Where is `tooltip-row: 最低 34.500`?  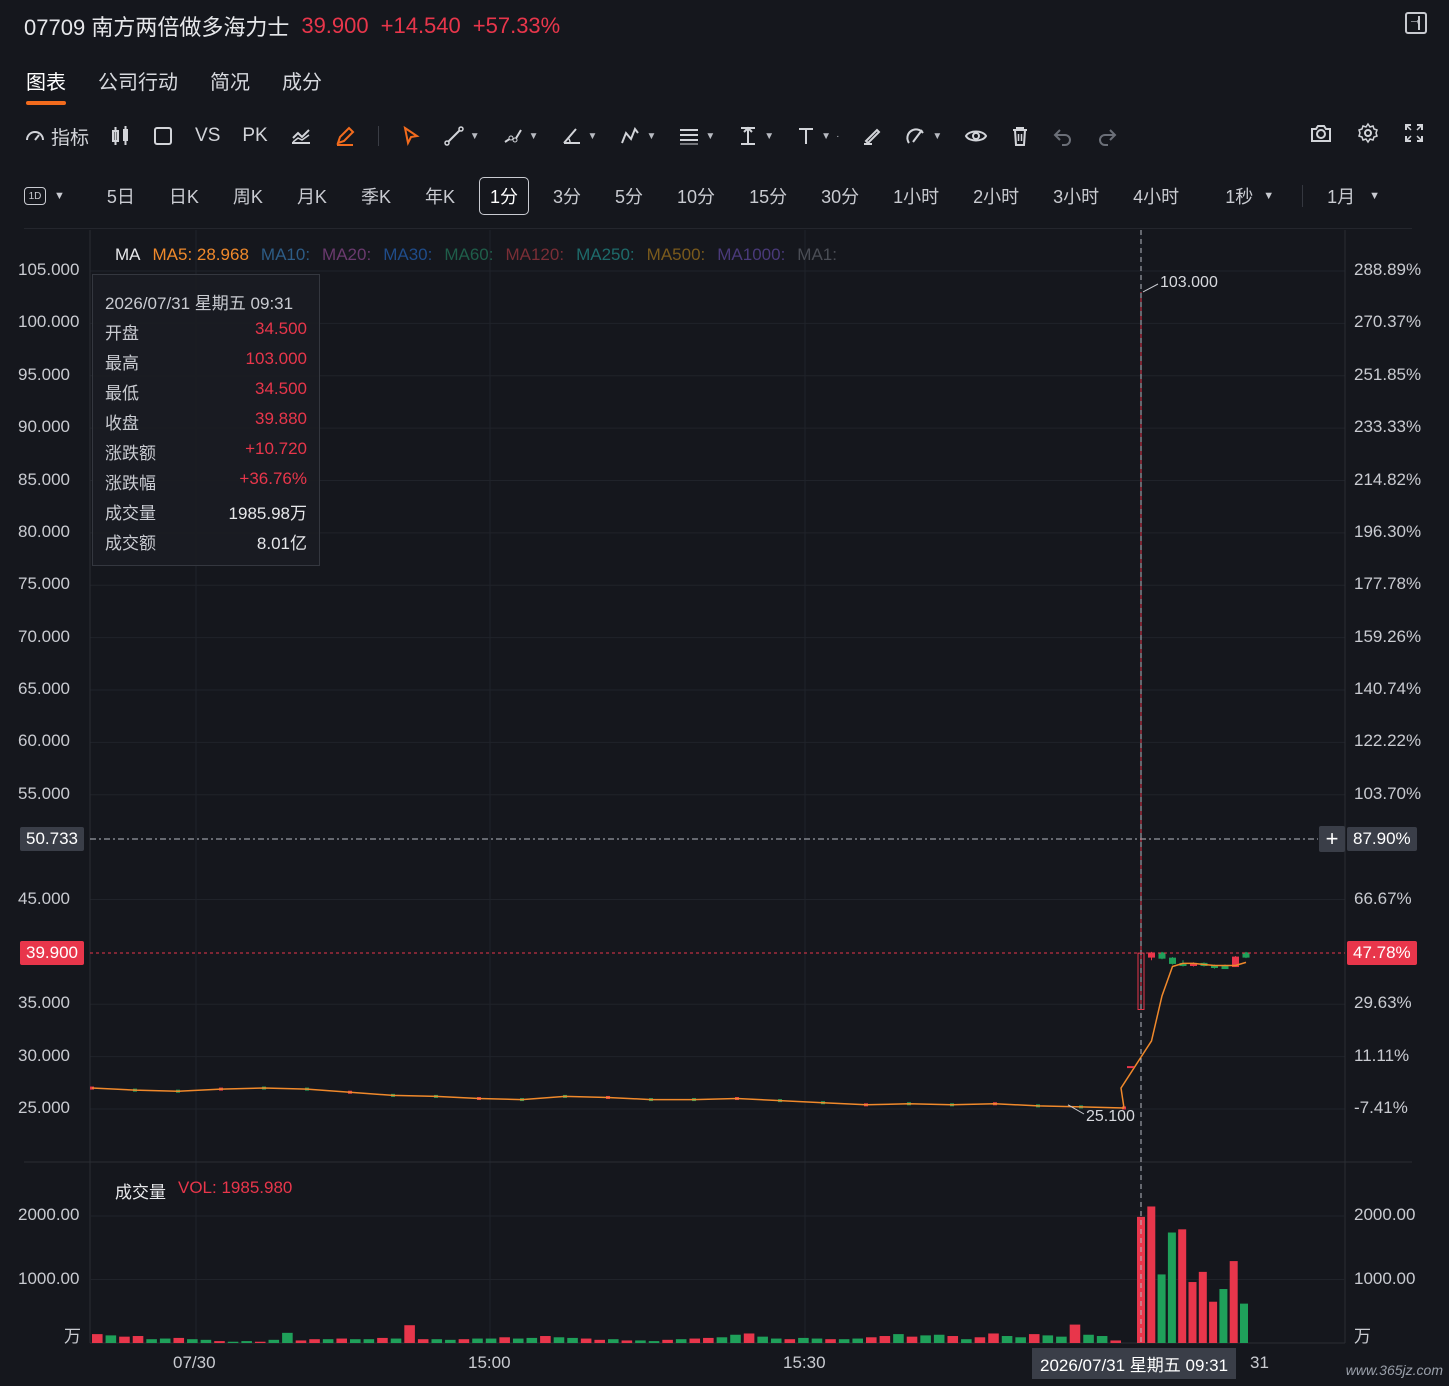 tooltip-row: 最低 34.500 is located at coordinates (206, 394).